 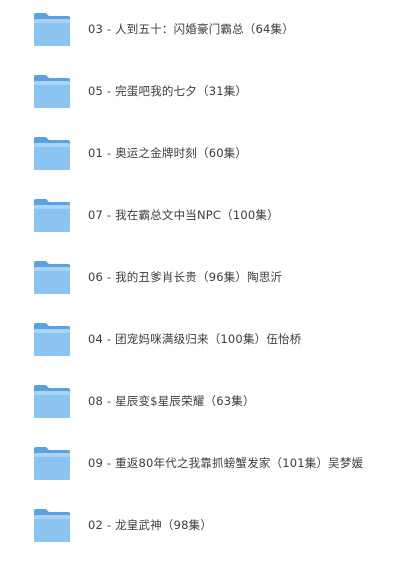 What do you see at coordinates (195, 339) in the screenshot?
I see `folder-name: 04 - 团宠妈咪满级归来（100集）伍怡桥` at bounding box center [195, 339].